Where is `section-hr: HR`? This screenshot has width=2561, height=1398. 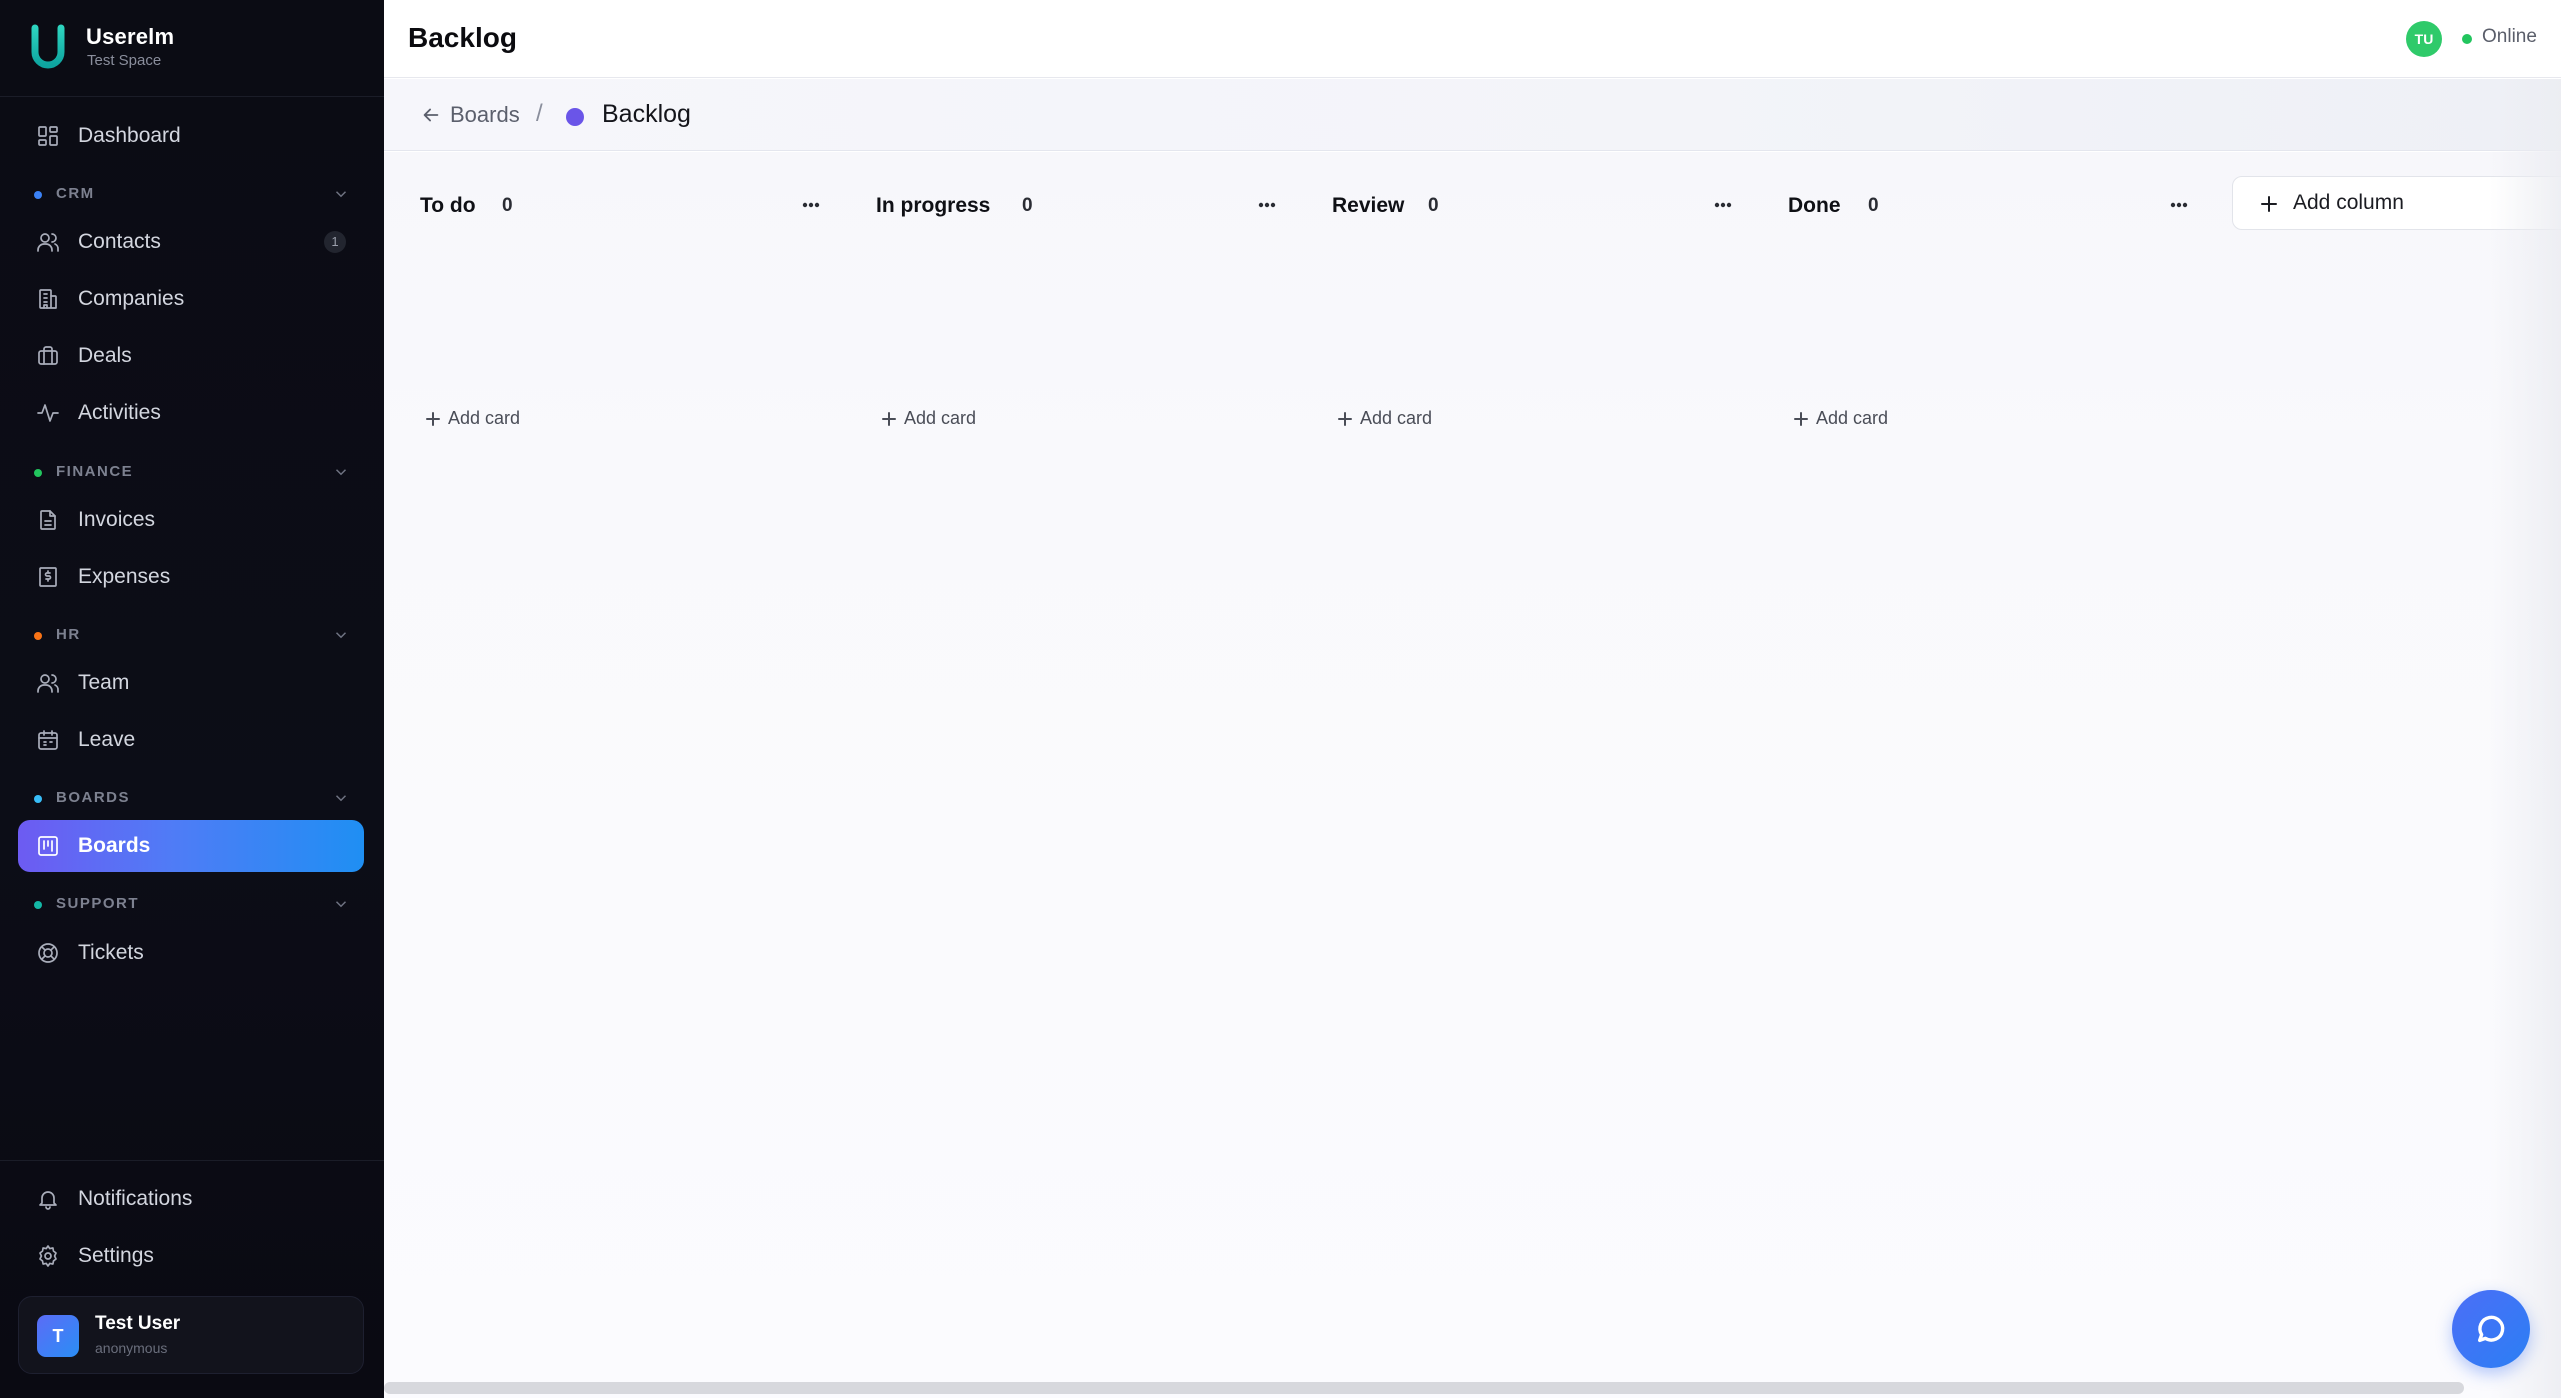 section-hr: HR is located at coordinates (192, 636).